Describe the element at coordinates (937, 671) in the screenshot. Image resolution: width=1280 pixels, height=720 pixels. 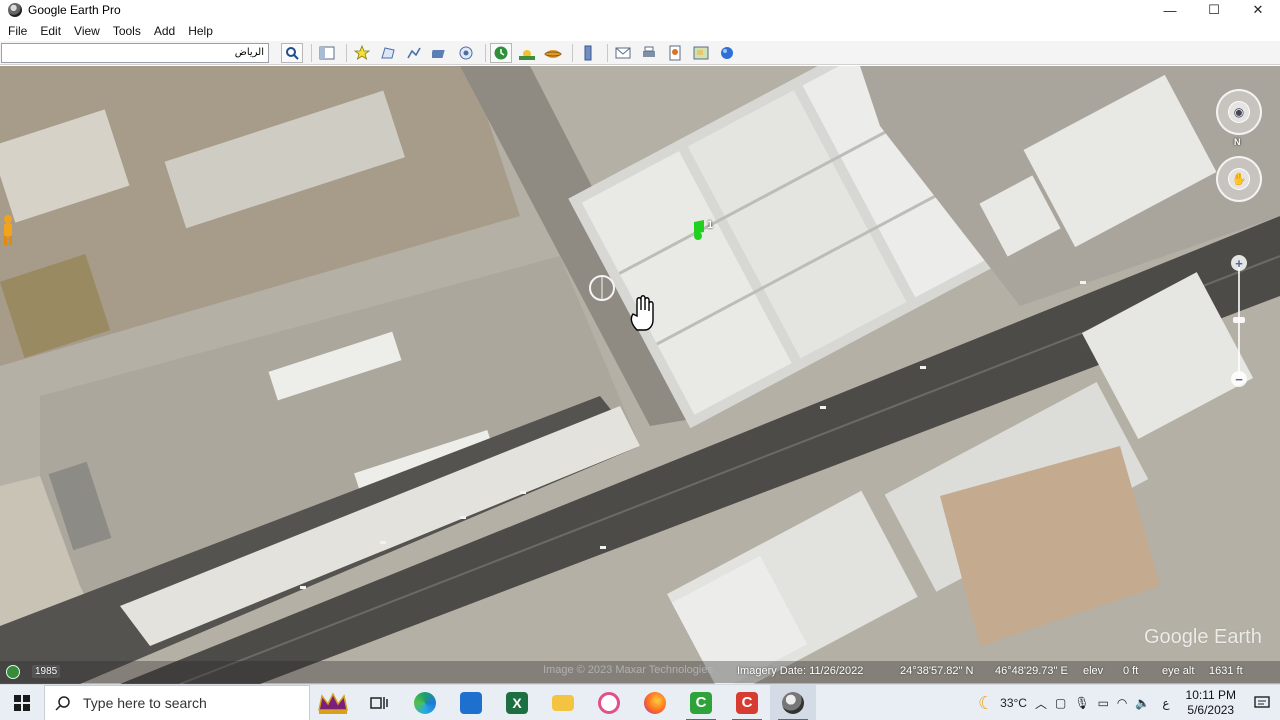
I see `latitude: 24°38'57.82" N` at that location.